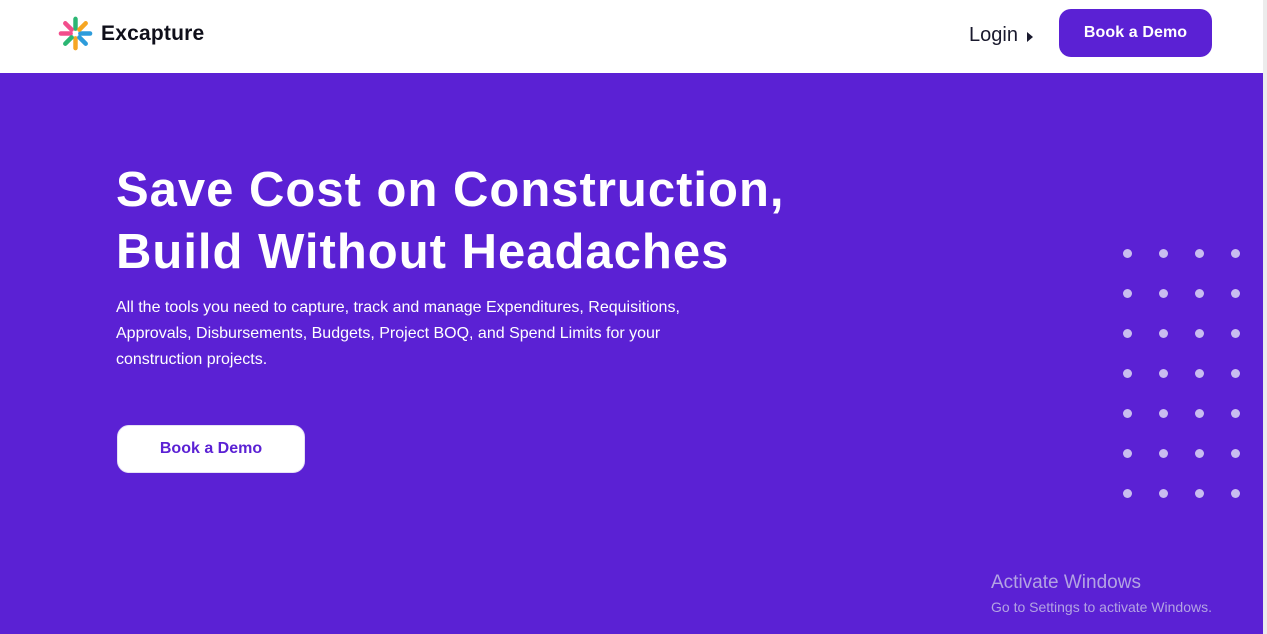 This screenshot has height=634, width=1267. I want to click on headline-line-2: Build Without Headaches, so click(423, 252).